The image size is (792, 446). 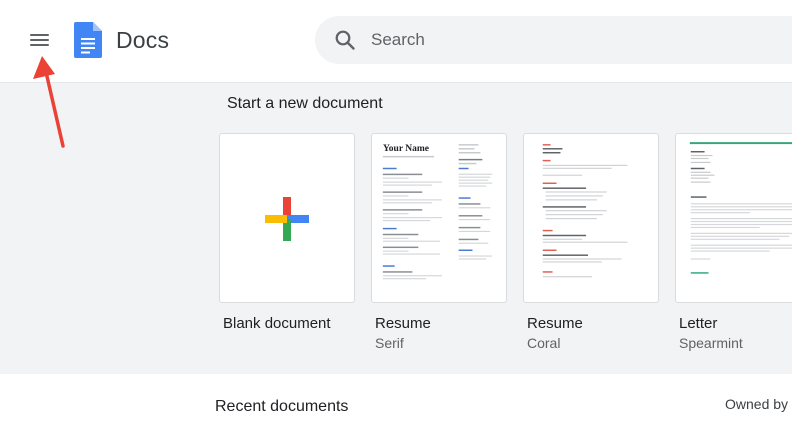 I want to click on template-thumbnail-resume-serif: Your Name, so click(x=439, y=218).